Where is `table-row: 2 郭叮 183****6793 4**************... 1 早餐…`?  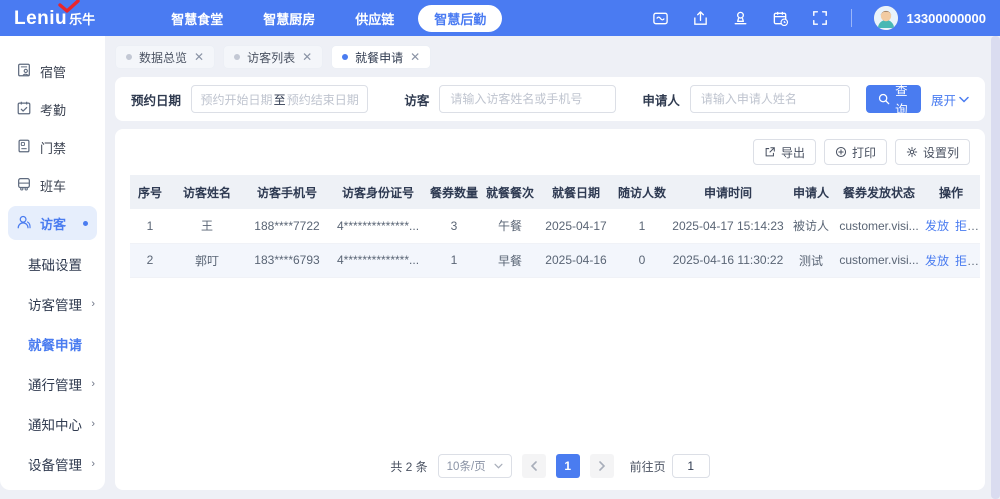 table-row: 2 郭叮 183****6793 4**************... 1 早餐… is located at coordinates (555, 260).